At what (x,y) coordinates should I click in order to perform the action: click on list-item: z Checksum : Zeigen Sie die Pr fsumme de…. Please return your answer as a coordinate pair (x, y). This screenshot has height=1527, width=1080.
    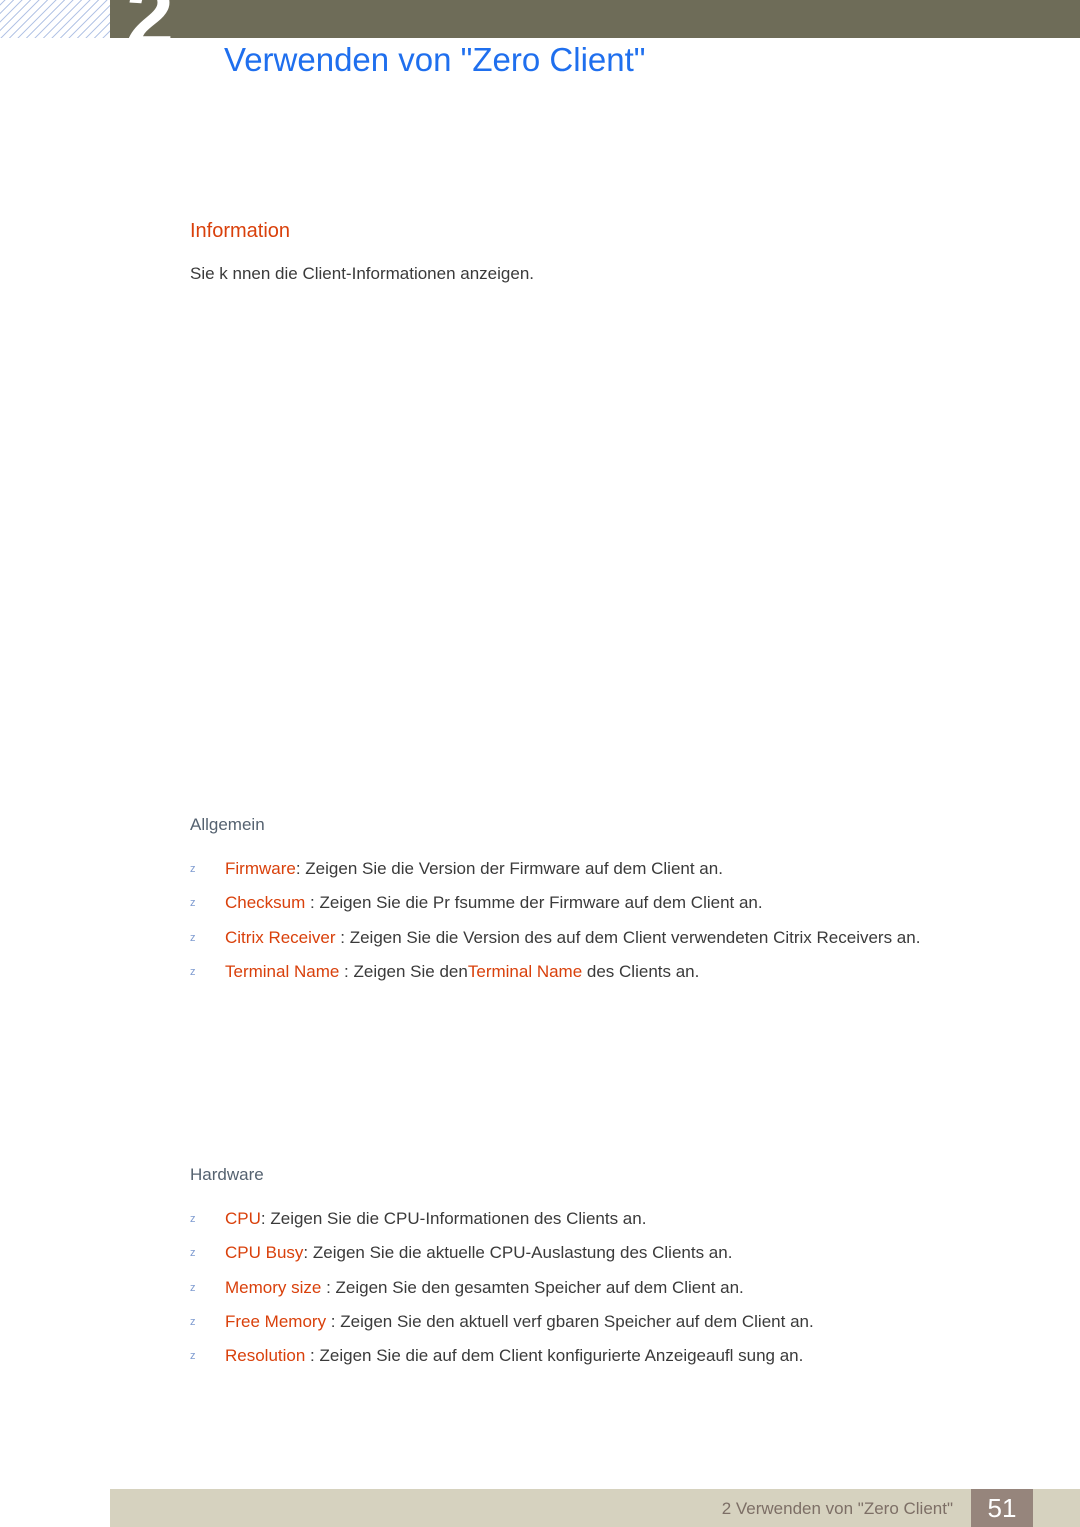
    Looking at the image, I should click on (620, 903).